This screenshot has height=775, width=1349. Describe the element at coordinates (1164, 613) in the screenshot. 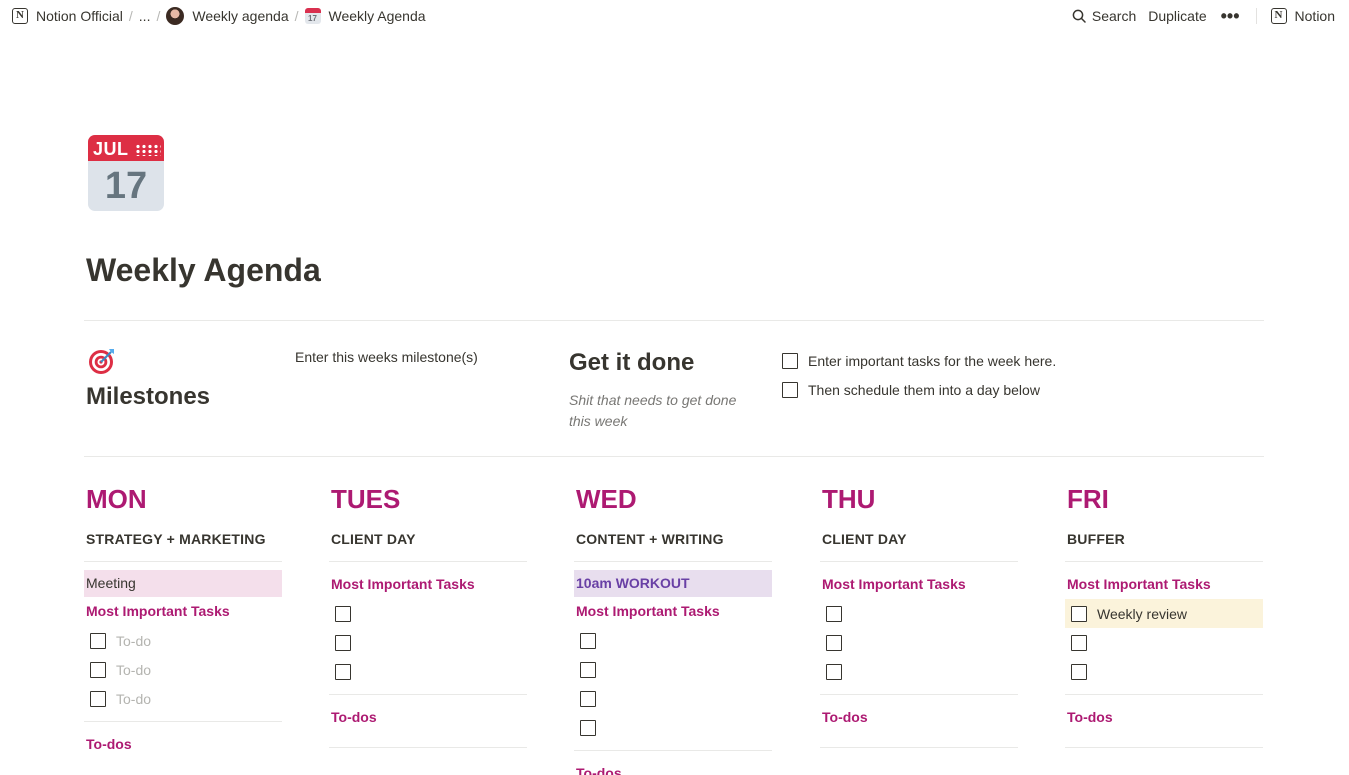

I see `todo-item: Weekly review` at that location.